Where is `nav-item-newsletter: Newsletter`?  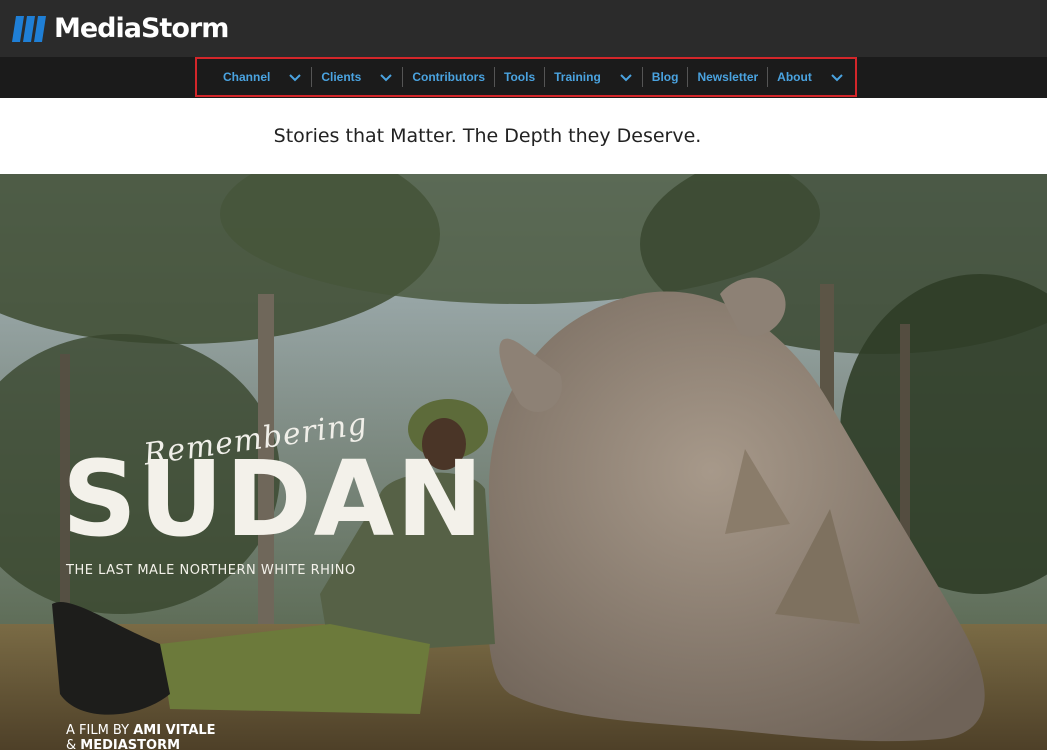
nav-item-newsletter: Newsletter is located at coordinates (727, 77).